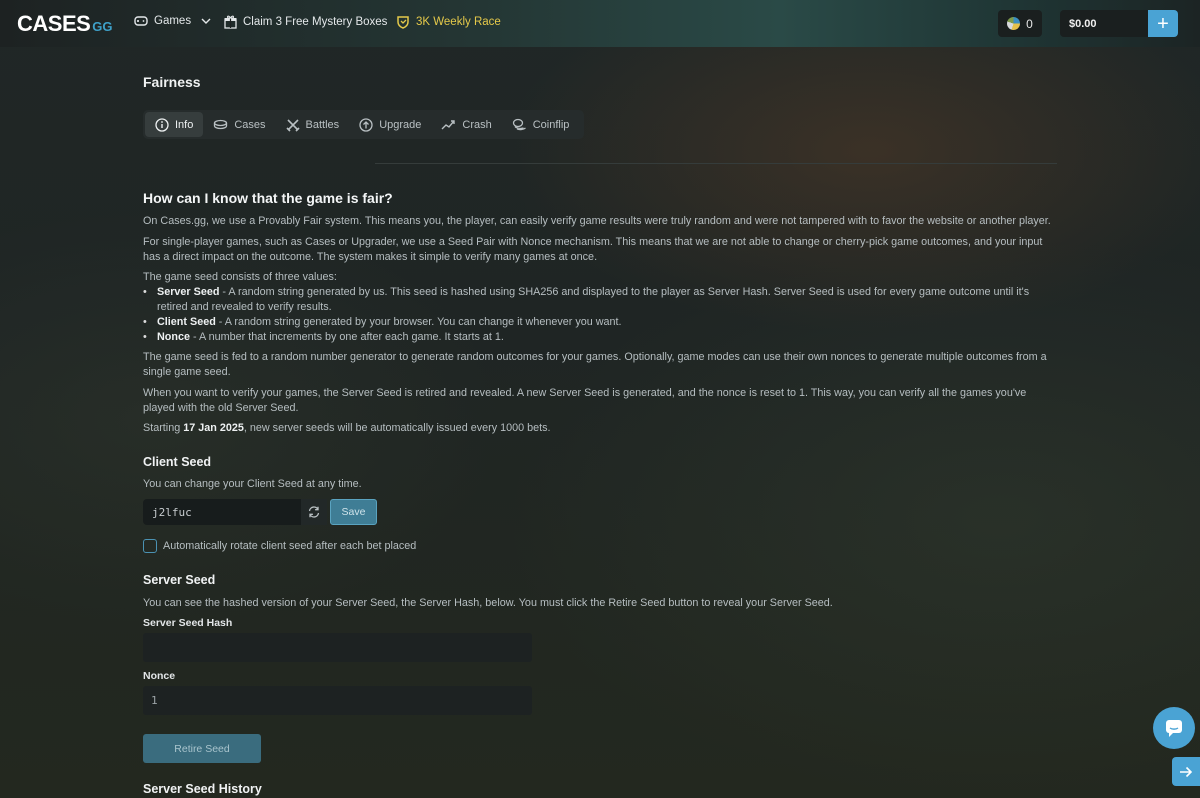 This screenshot has width=1200, height=798. What do you see at coordinates (322, 124) in the screenshot?
I see `tab-battles-label: Battles` at bounding box center [322, 124].